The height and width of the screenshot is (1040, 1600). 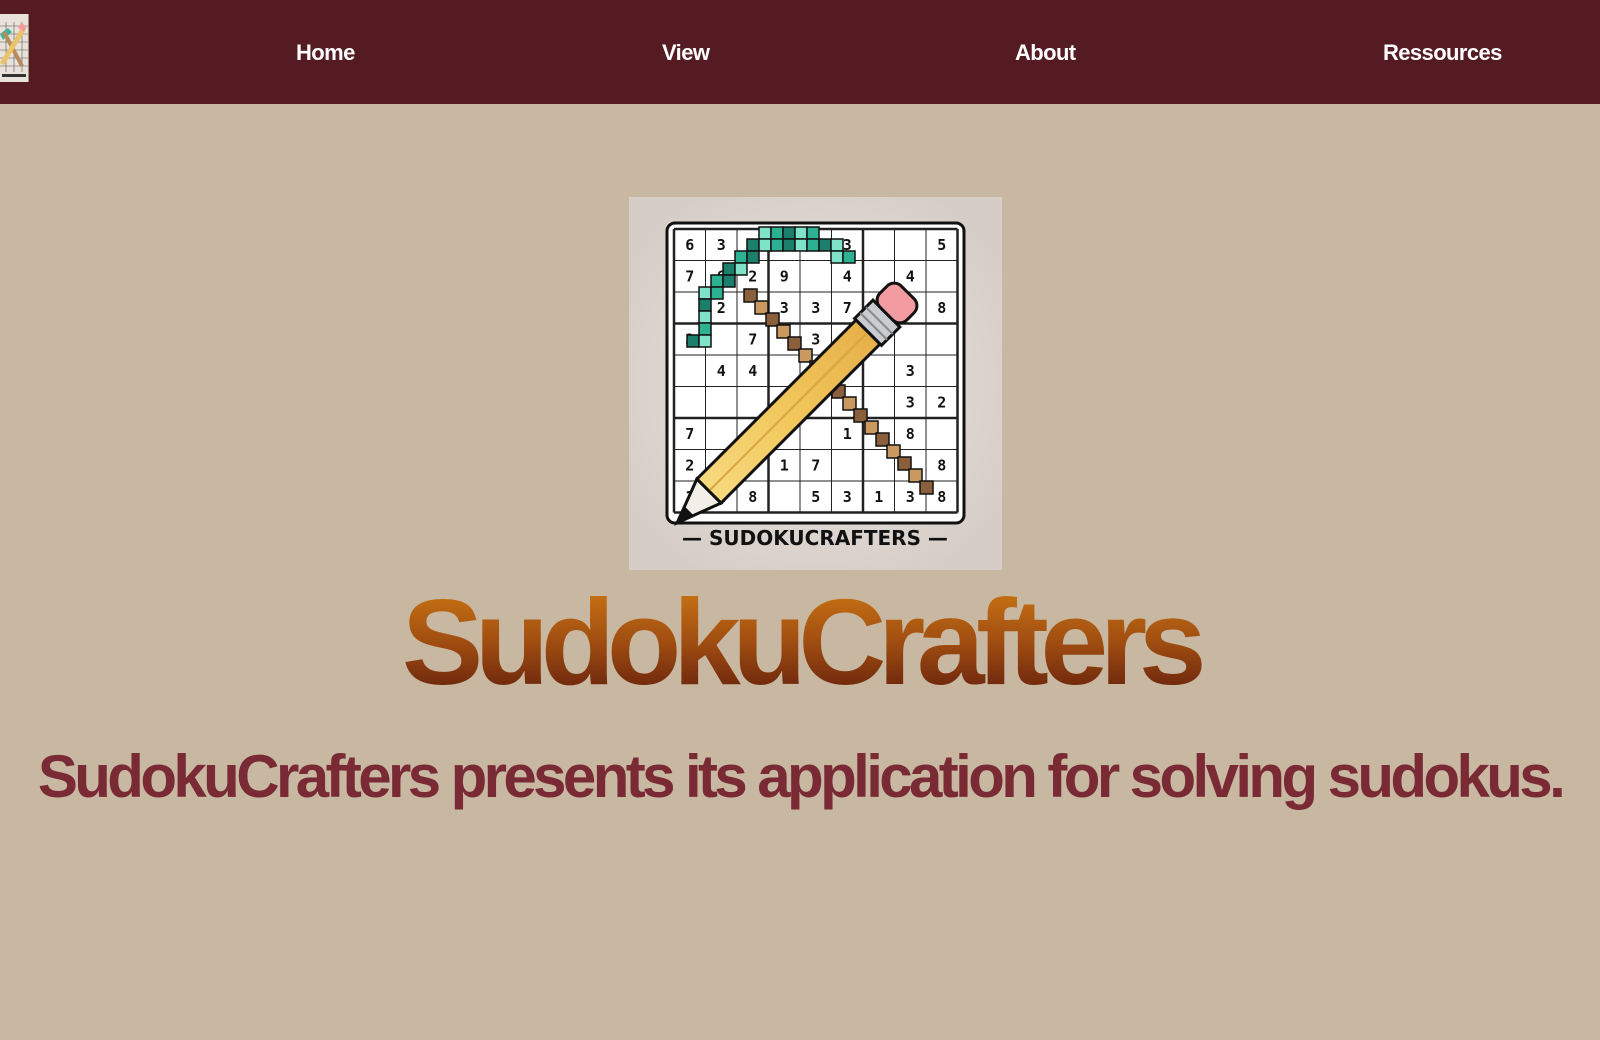 What do you see at coordinates (325, 52) in the screenshot?
I see `nav-item-home: Home` at bounding box center [325, 52].